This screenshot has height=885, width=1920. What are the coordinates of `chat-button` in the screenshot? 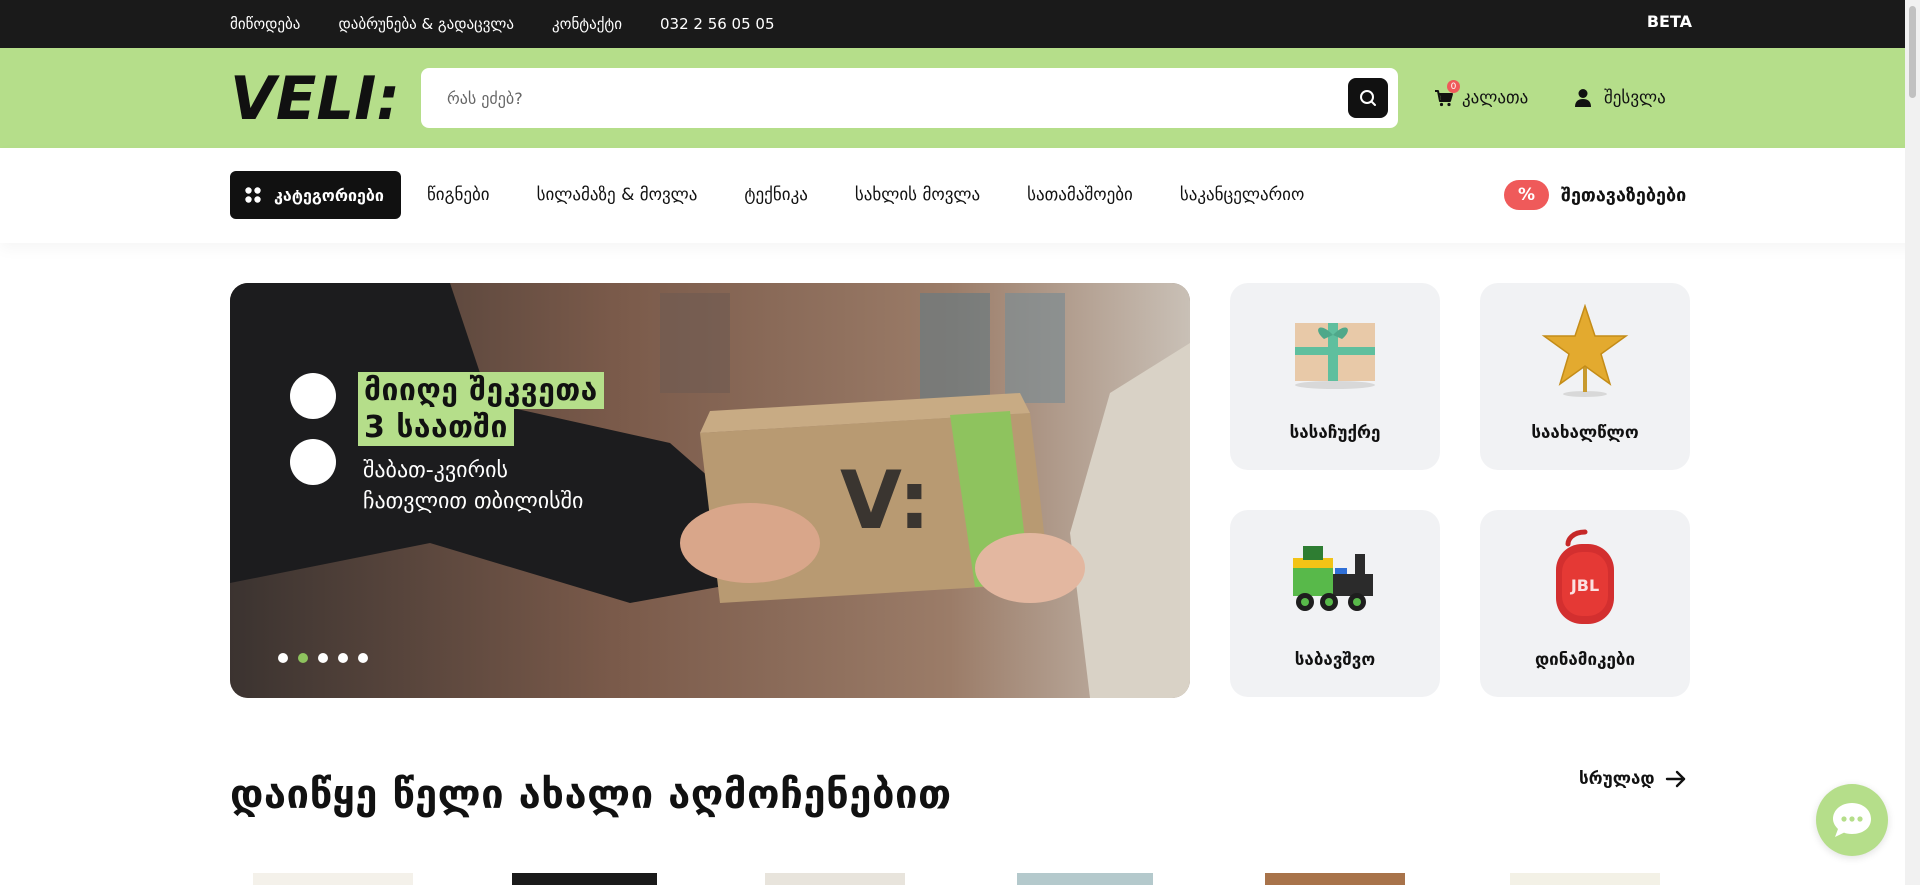 It's located at (1852, 820).